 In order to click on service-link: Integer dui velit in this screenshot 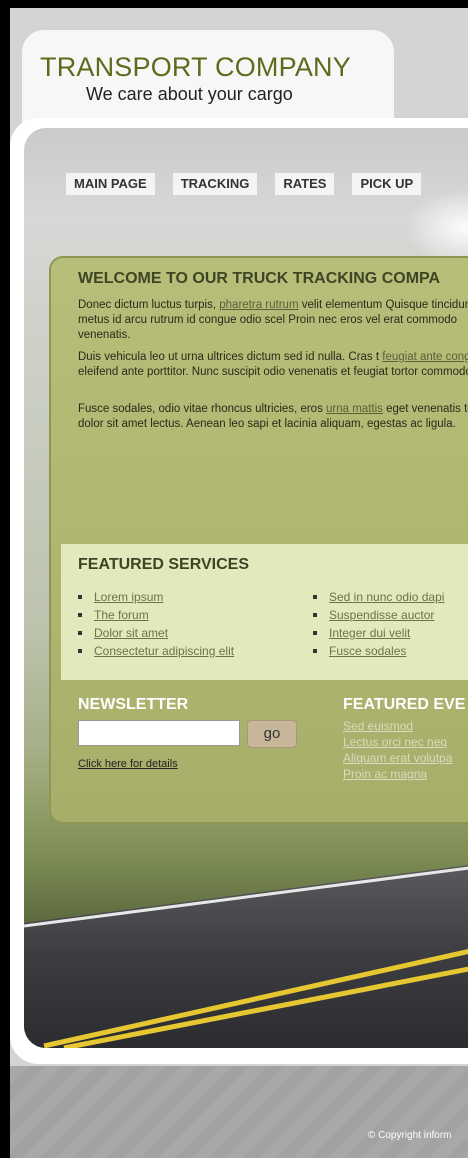, I will do `click(369, 633)`.